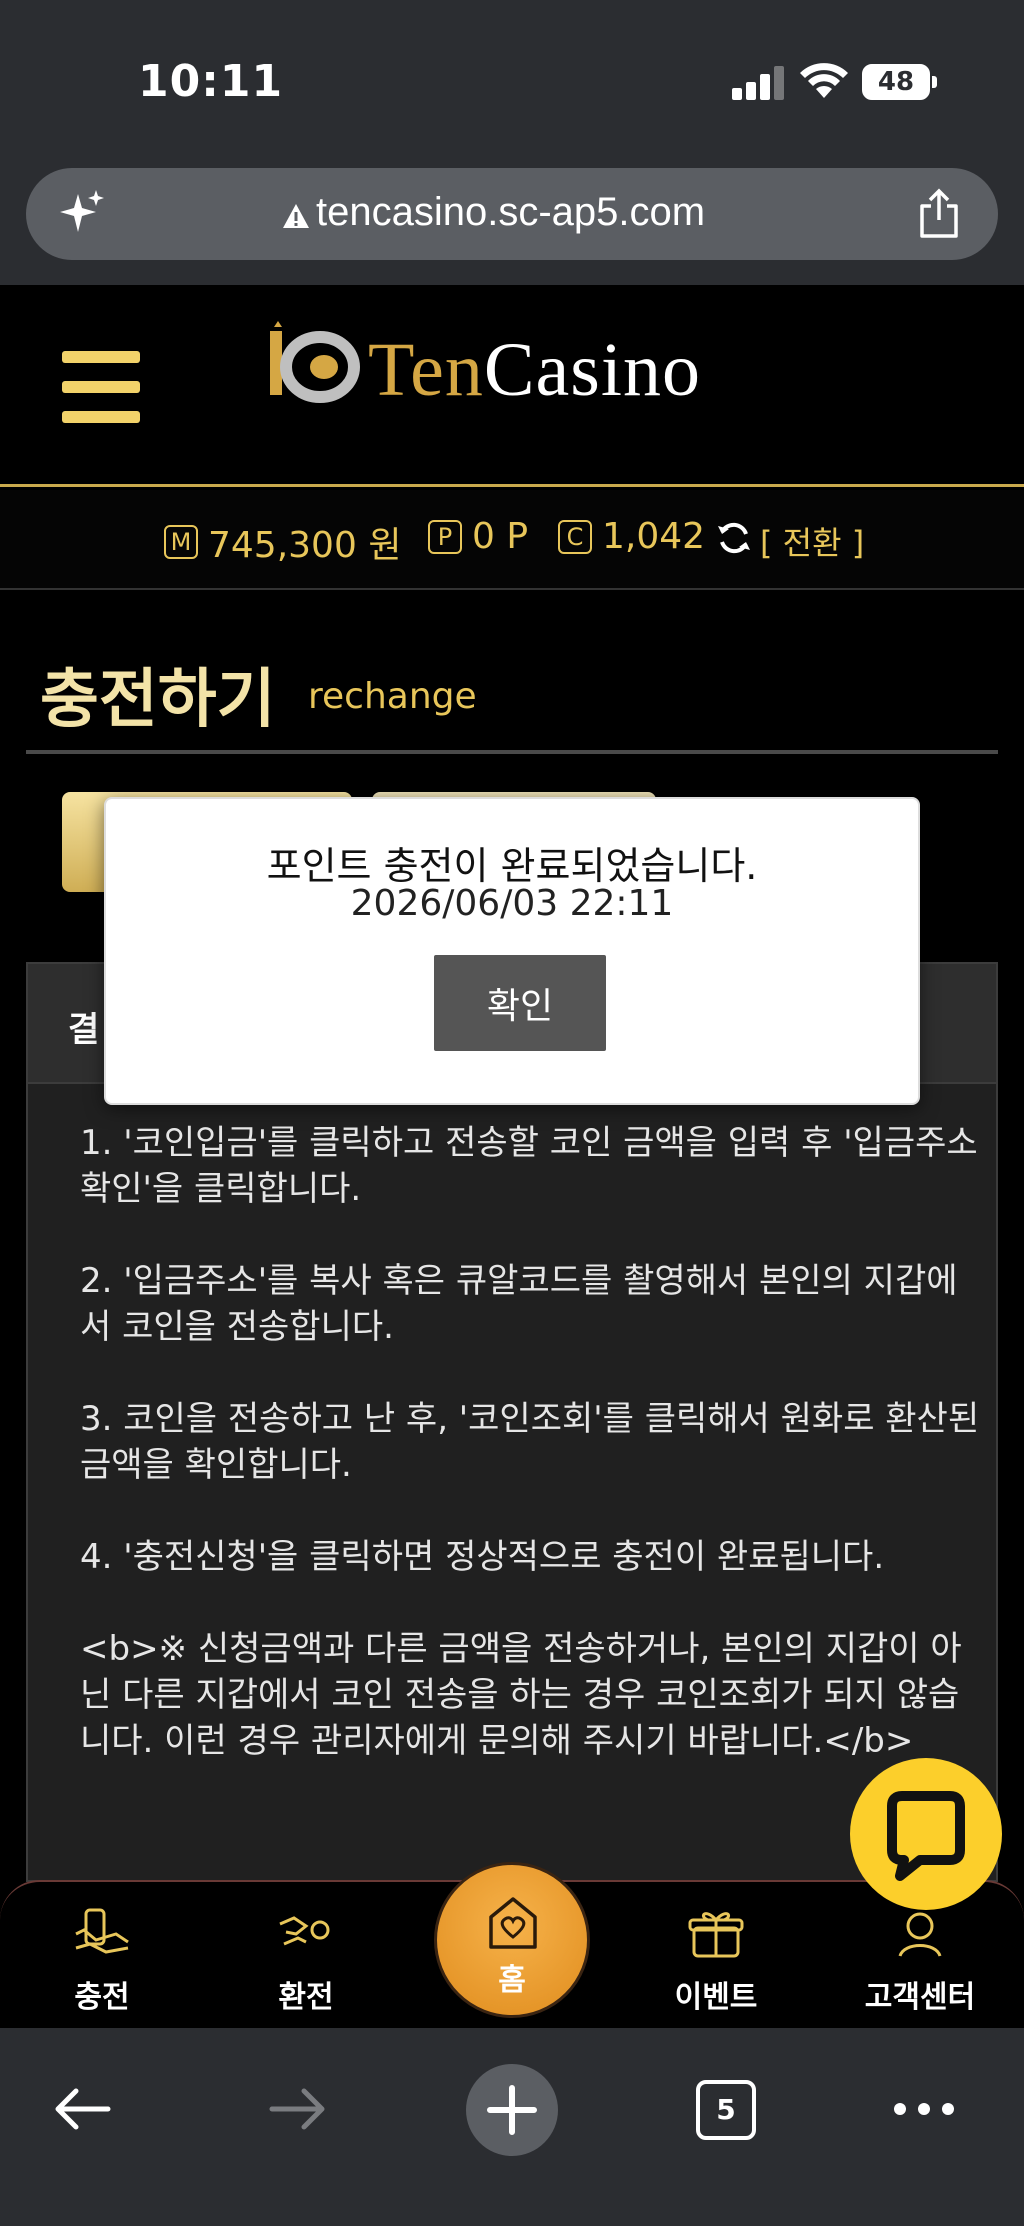  I want to click on site-header: TenCasino, so click(512, 386).